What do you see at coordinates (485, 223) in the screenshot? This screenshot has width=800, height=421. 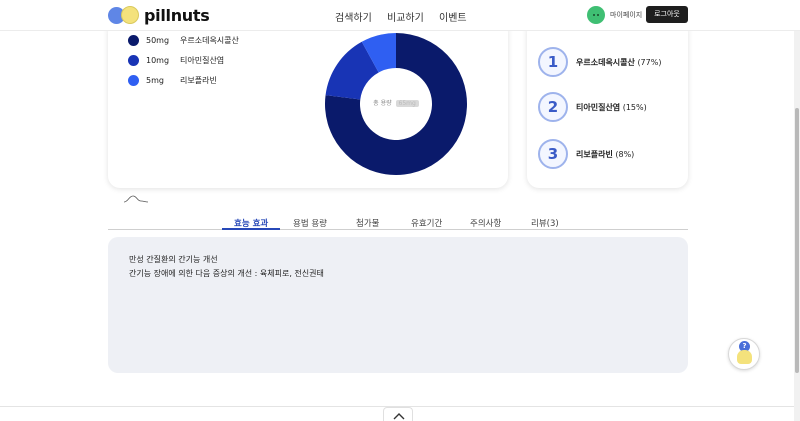 I see `tab-caution: 주의사항` at bounding box center [485, 223].